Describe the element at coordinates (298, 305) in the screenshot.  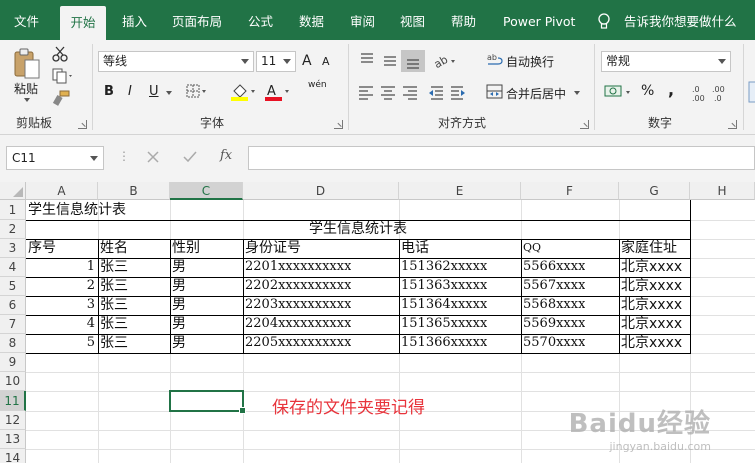
I see `table-cell: 2203xxxxxxxxxx` at that location.